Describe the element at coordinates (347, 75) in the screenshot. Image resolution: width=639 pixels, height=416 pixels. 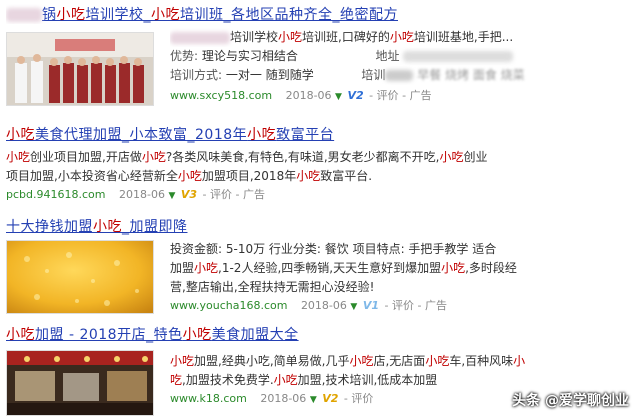
I see `result-attr-row-2: 培训方式: 一对一 随到随学 培训 早餐 烧烤 面食 烧菜` at that location.